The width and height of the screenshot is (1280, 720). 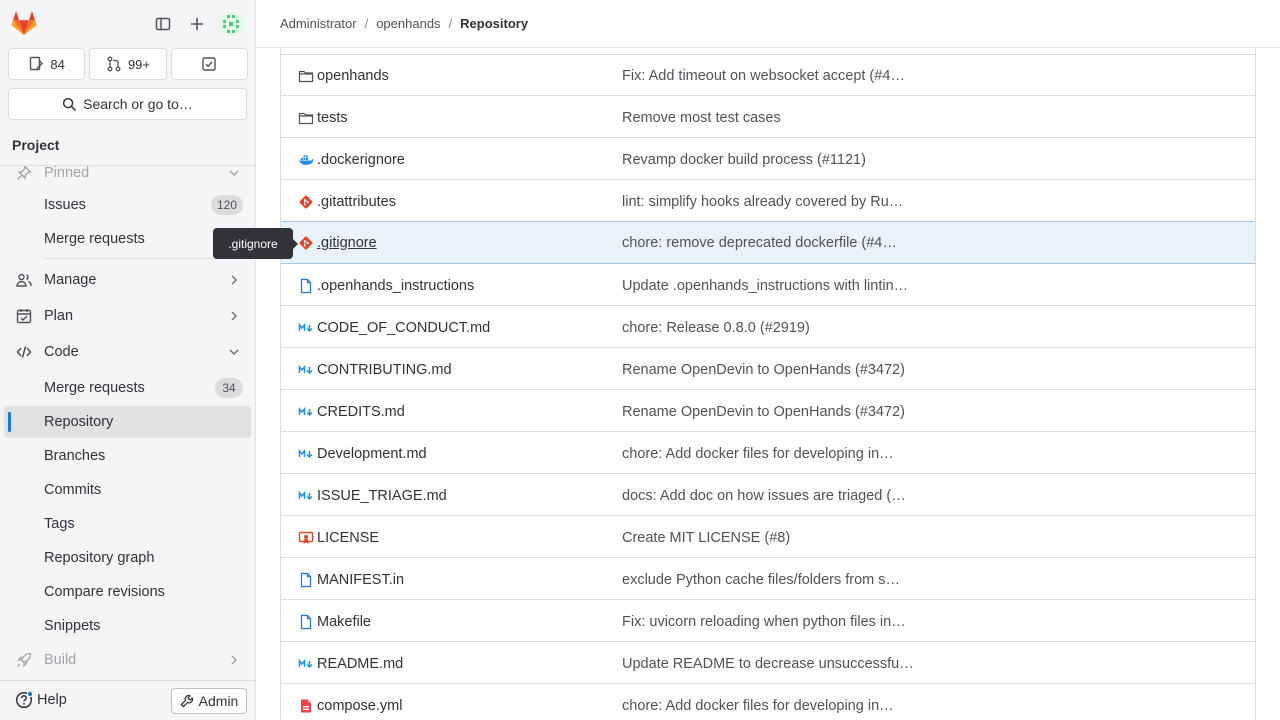 I want to click on plus-icon, so click(x=197, y=24).